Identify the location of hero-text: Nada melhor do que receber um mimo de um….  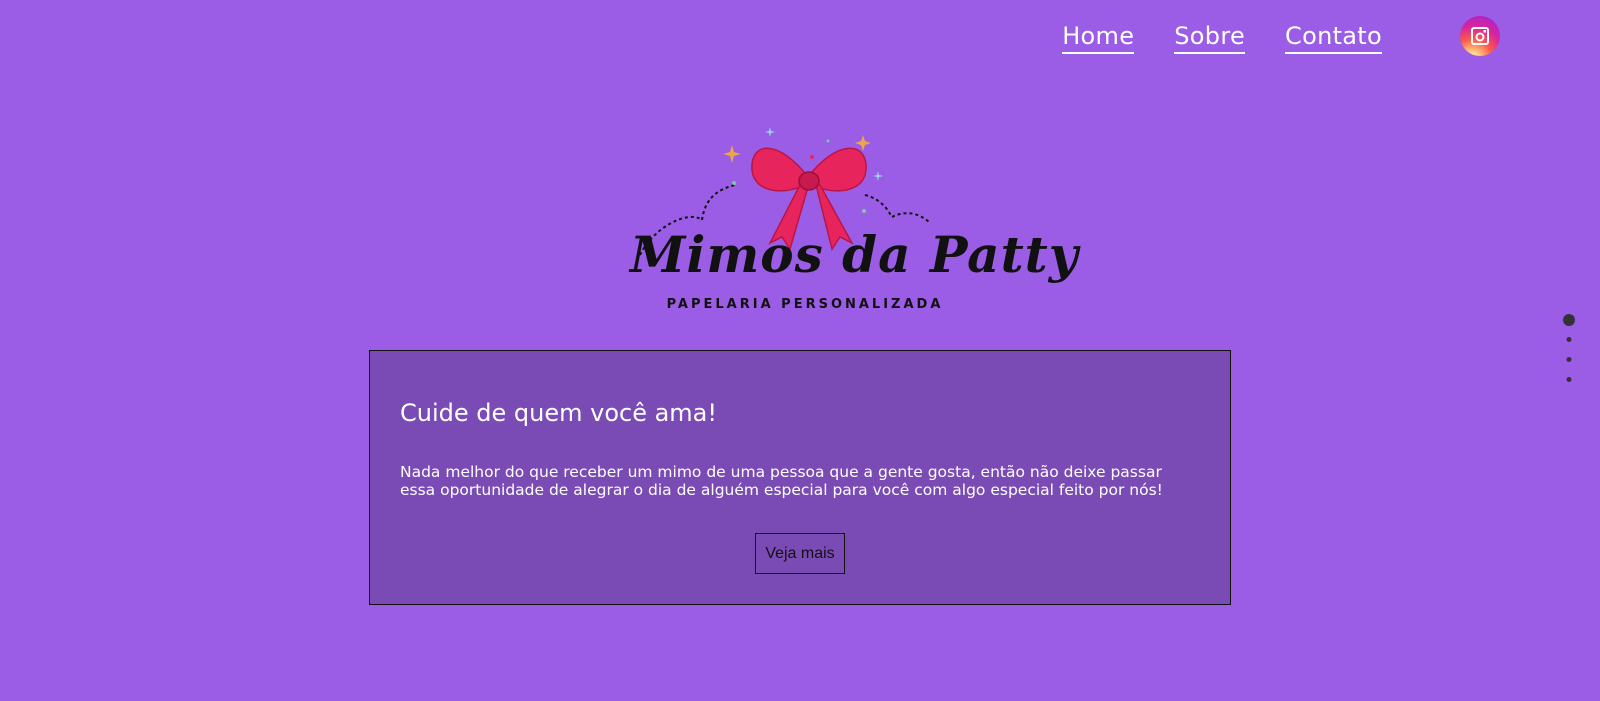
(781, 481).